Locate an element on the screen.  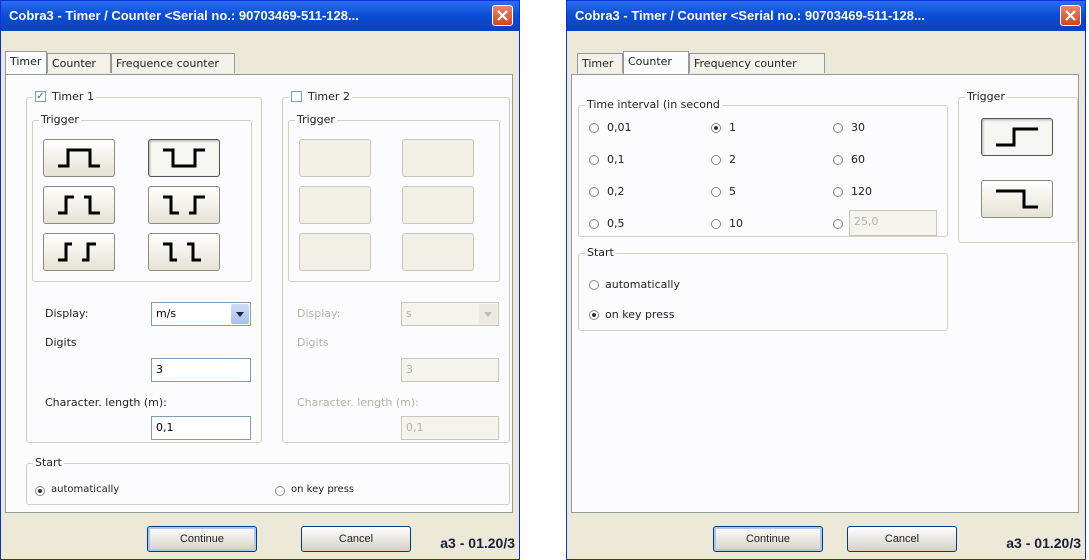
trigger-rising-rising-button is located at coordinates (79, 252).